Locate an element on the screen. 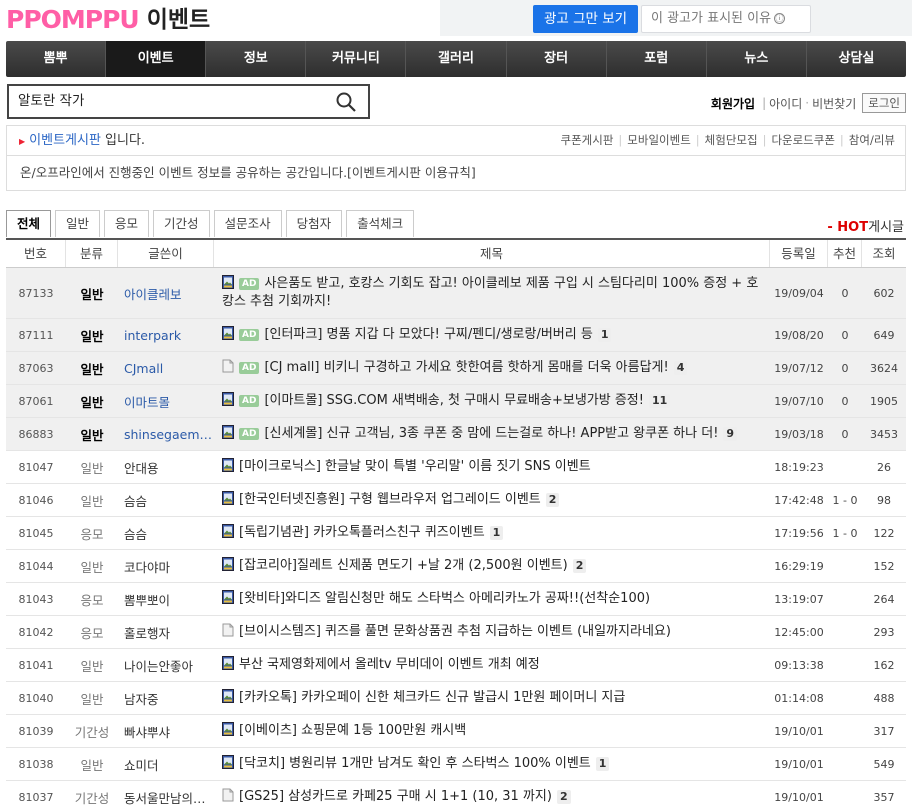 Image resolution: width=912 pixels, height=809 pixels. post-title-link: [GS25] 삼성카드로 카페25 구매 시 1+1 (10, 31 까지) is located at coordinates (395, 796).